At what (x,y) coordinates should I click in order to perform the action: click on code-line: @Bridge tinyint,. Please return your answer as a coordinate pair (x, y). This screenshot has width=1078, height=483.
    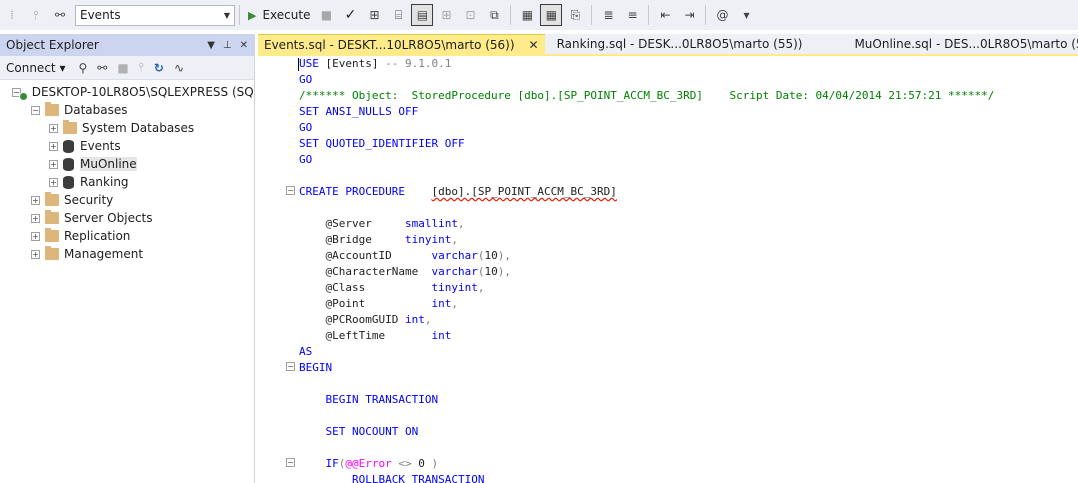
    Looking at the image, I should click on (646, 240).